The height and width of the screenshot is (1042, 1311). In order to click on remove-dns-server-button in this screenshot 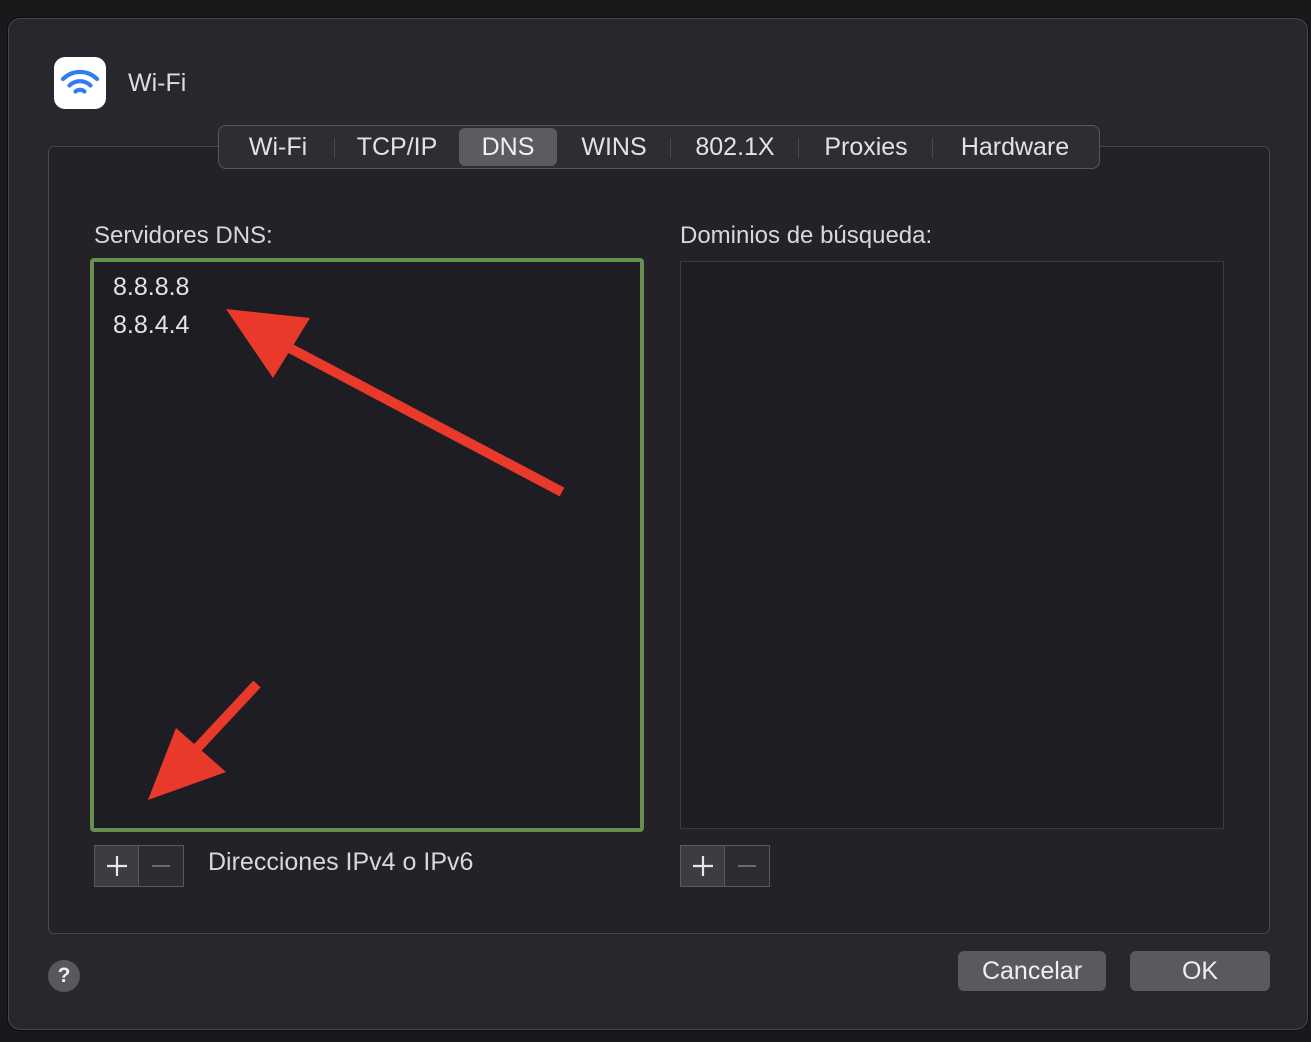, I will do `click(161, 866)`.